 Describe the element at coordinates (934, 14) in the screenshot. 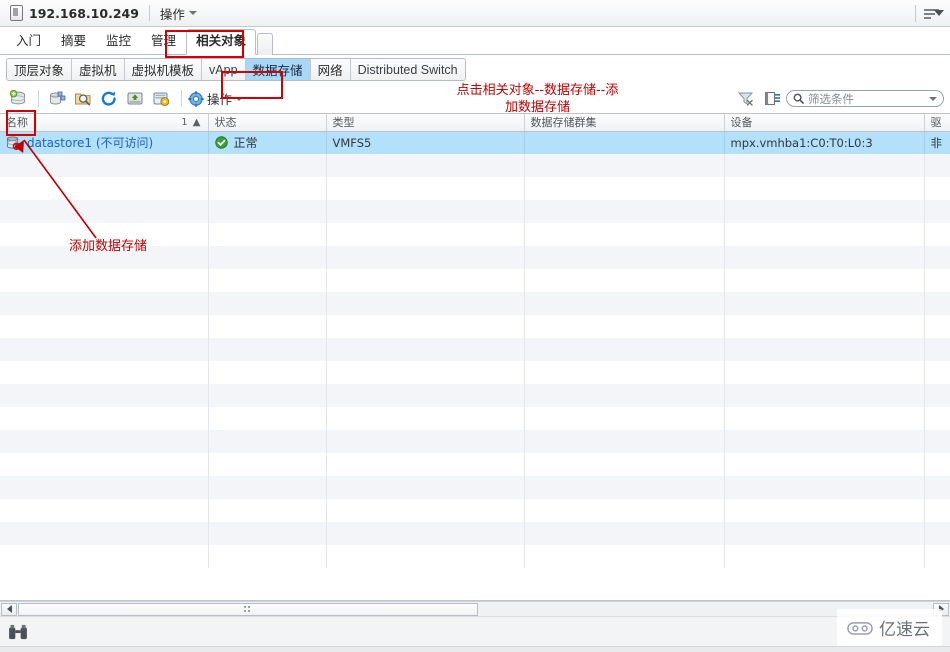

I see `list-menu-icon` at that location.